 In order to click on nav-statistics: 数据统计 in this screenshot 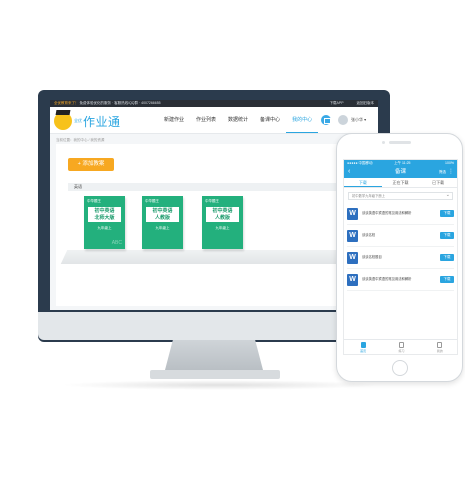, I will do `click(238, 120)`.